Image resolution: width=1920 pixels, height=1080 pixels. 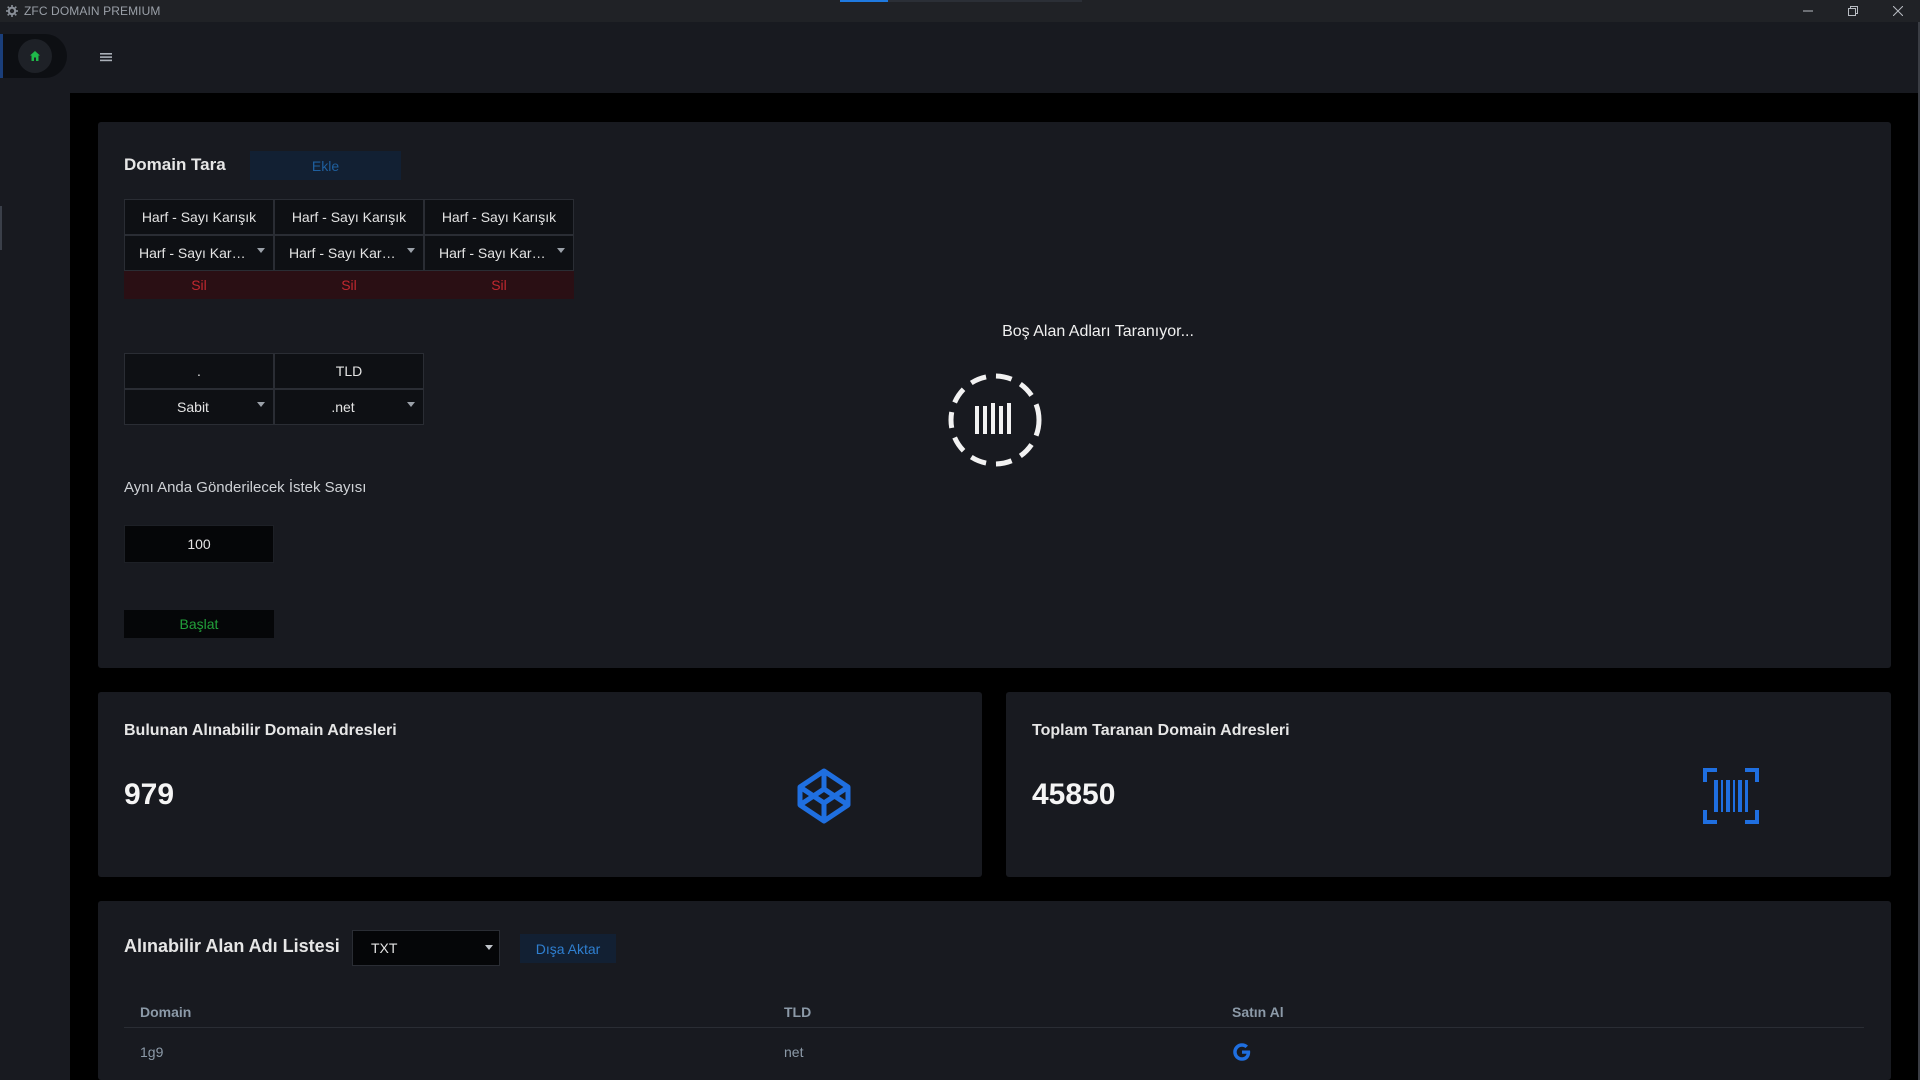 What do you see at coordinates (92, 11) in the screenshot?
I see `window-title: ZFC DOMAIN PREMIUM` at bounding box center [92, 11].